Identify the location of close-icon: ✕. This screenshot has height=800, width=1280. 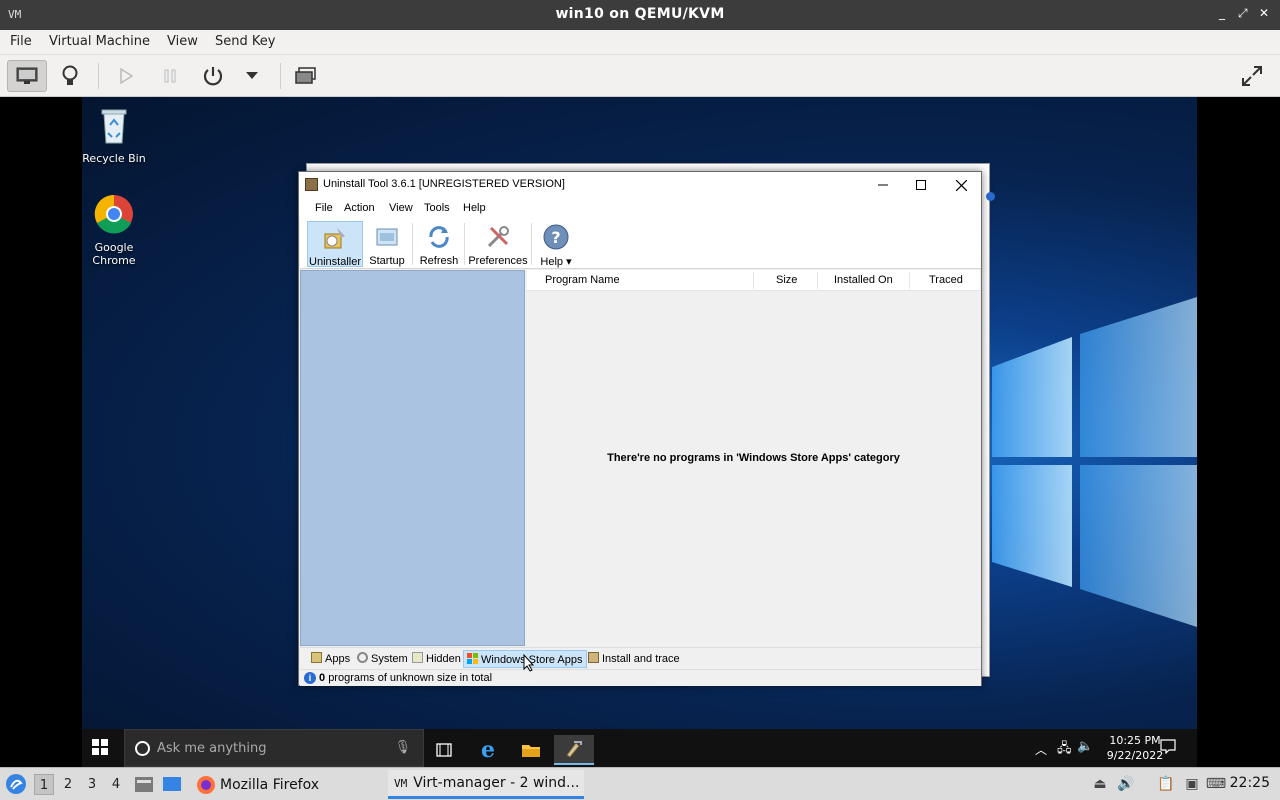
(1264, 13).